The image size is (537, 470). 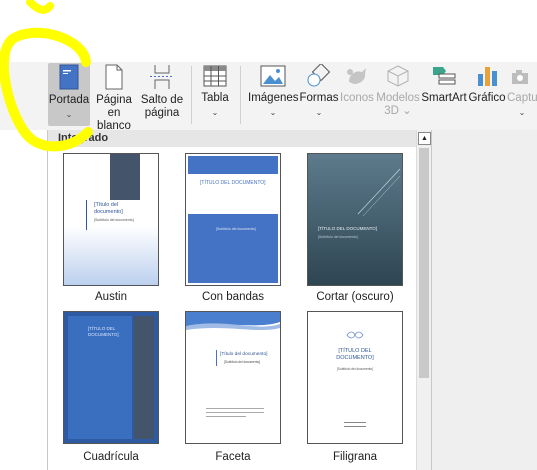 What do you see at coordinates (236, 229) in the screenshot?
I see `banded-subtitle: [Subtítulo del documento]` at bounding box center [236, 229].